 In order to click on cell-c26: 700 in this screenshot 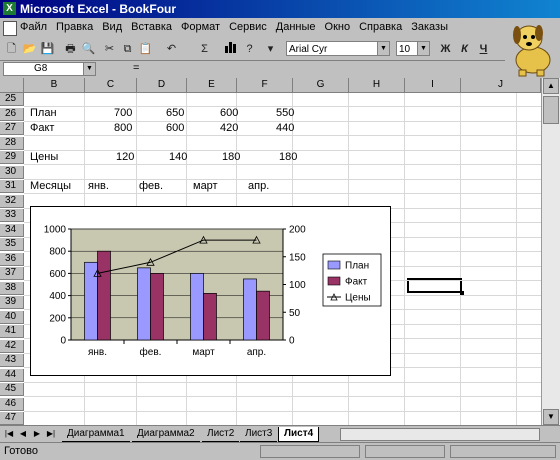, I will do `click(123, 113)`.